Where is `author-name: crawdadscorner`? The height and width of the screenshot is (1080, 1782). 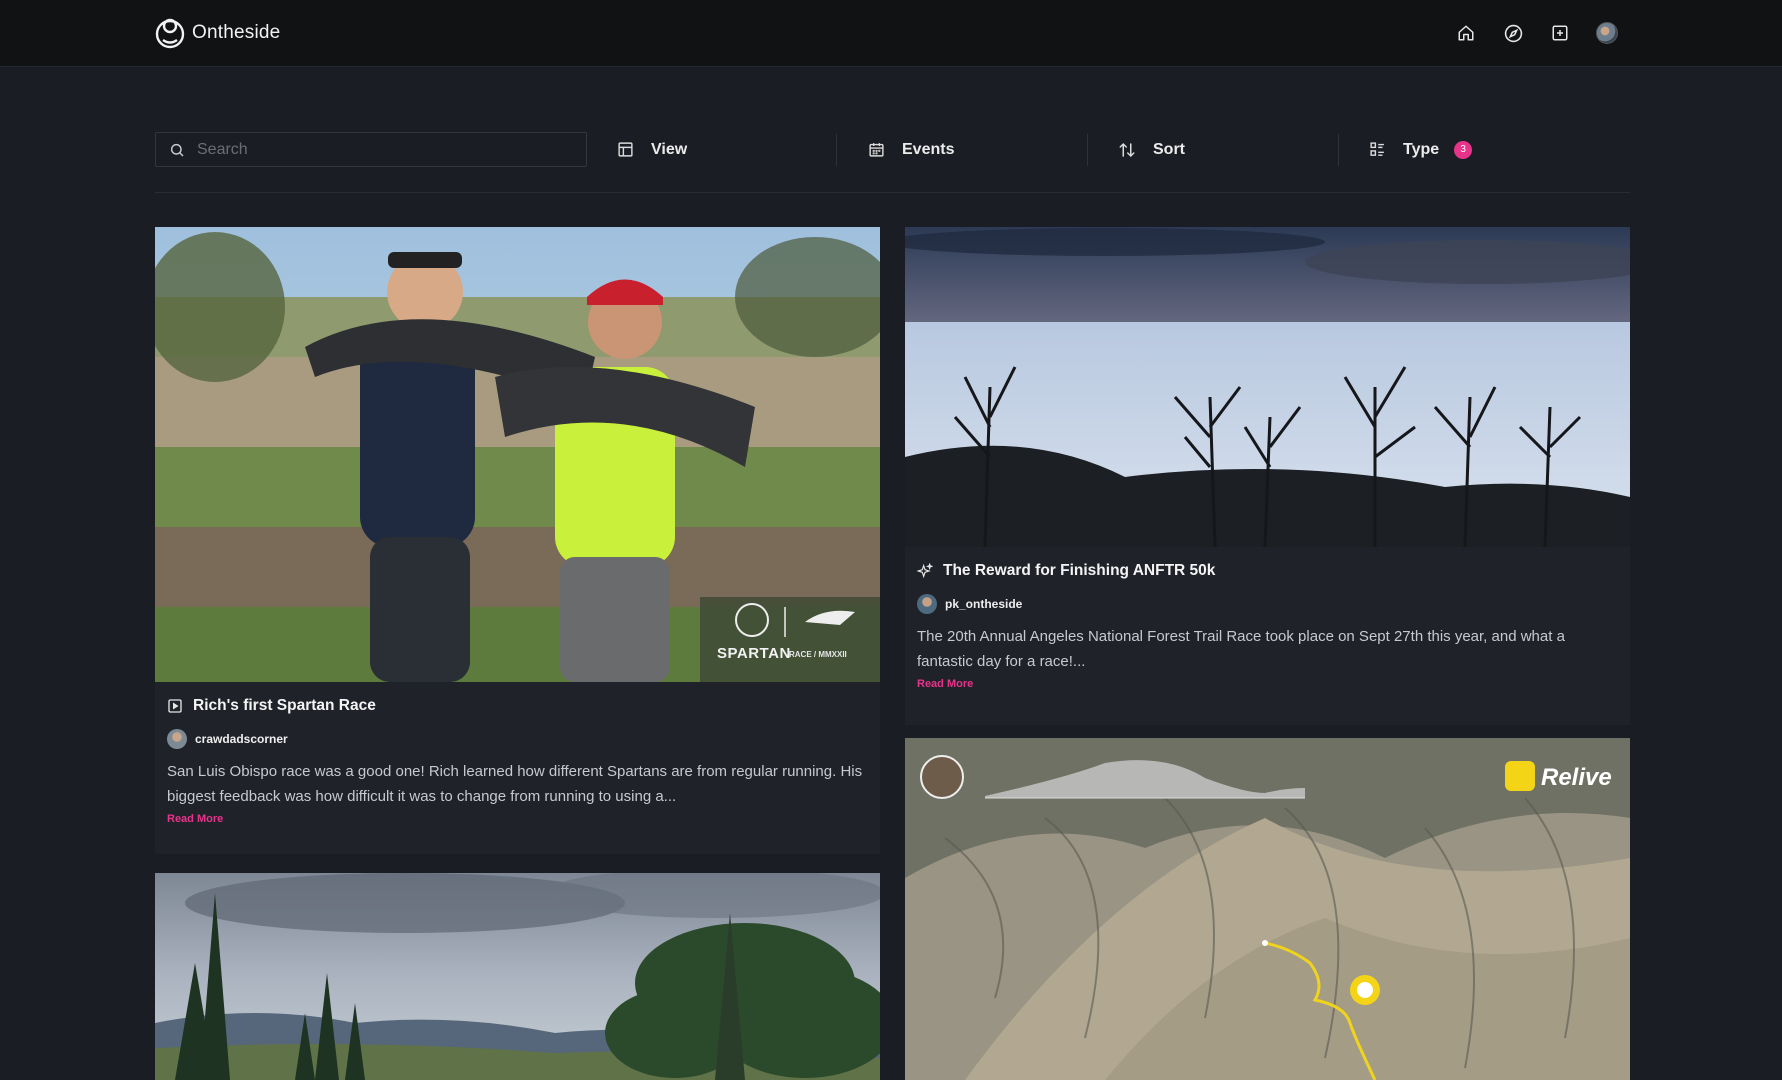
author-name: crawdadscorner is located at coordinates (241, 739).